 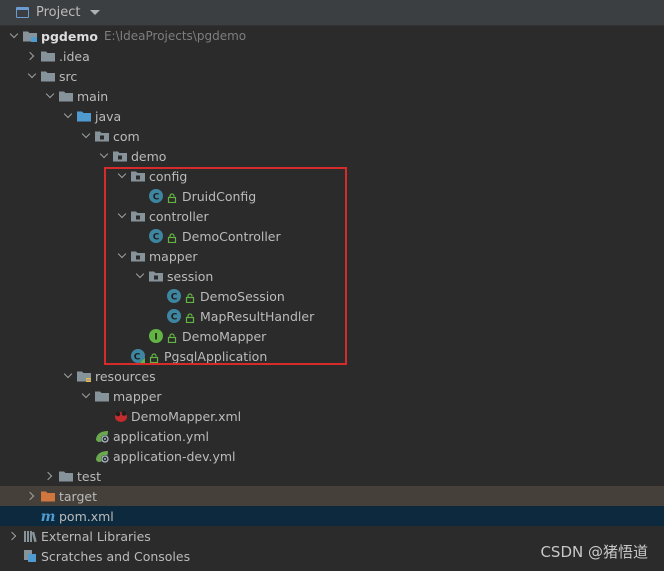 What do you see at coordinates (332, 516) in the screenshot?
I see `tree-node-pom: m pom.xml` at bounding box center [332, 516].